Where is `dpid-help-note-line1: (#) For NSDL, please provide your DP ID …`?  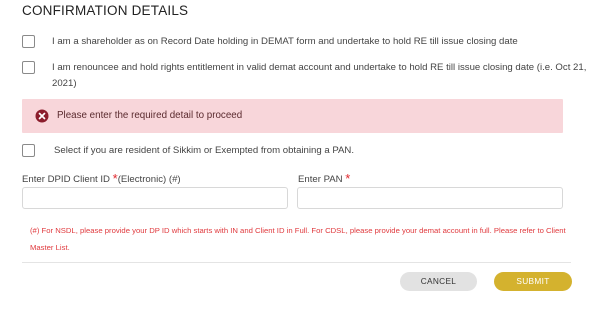 dpid-help-note-line1: (#) For NSDL, please provide your DP ID … is located at coordinates (298, 230).